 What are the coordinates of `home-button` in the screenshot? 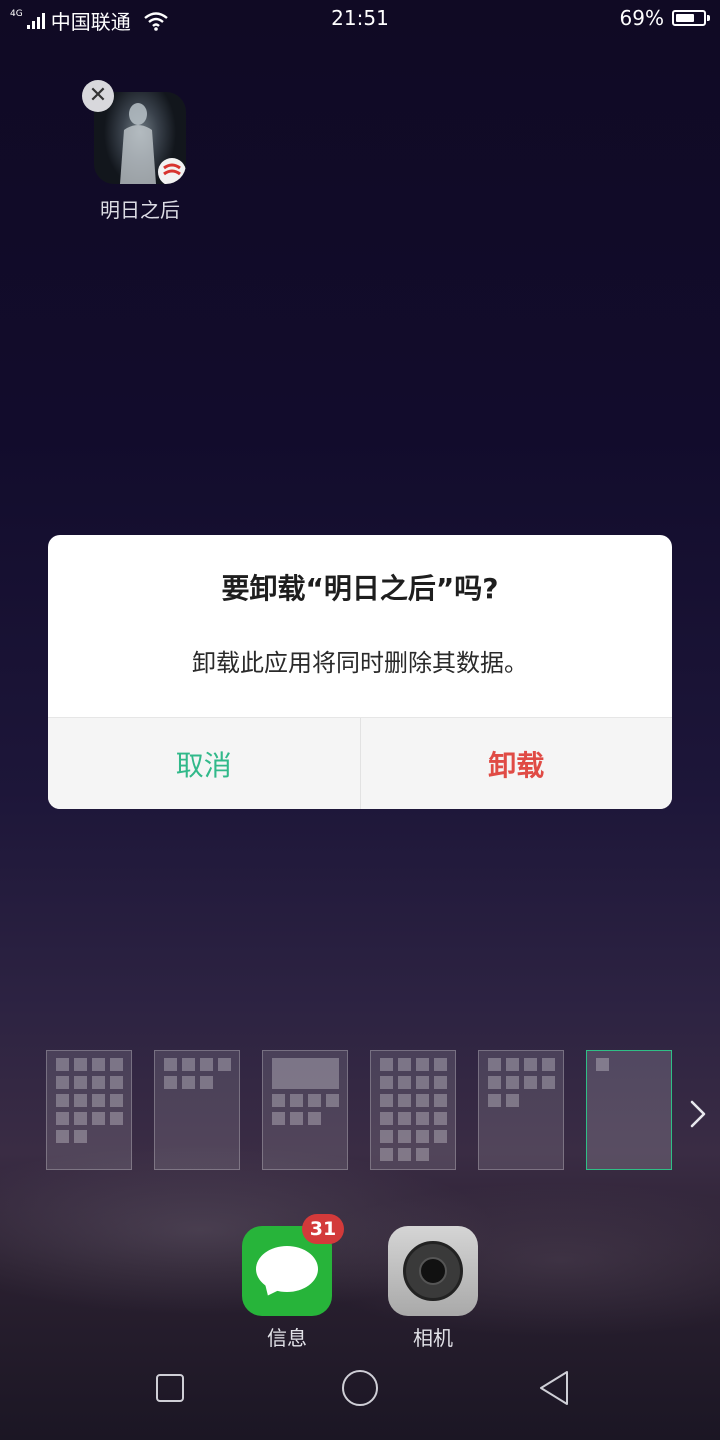 It's located at (360, 1388).